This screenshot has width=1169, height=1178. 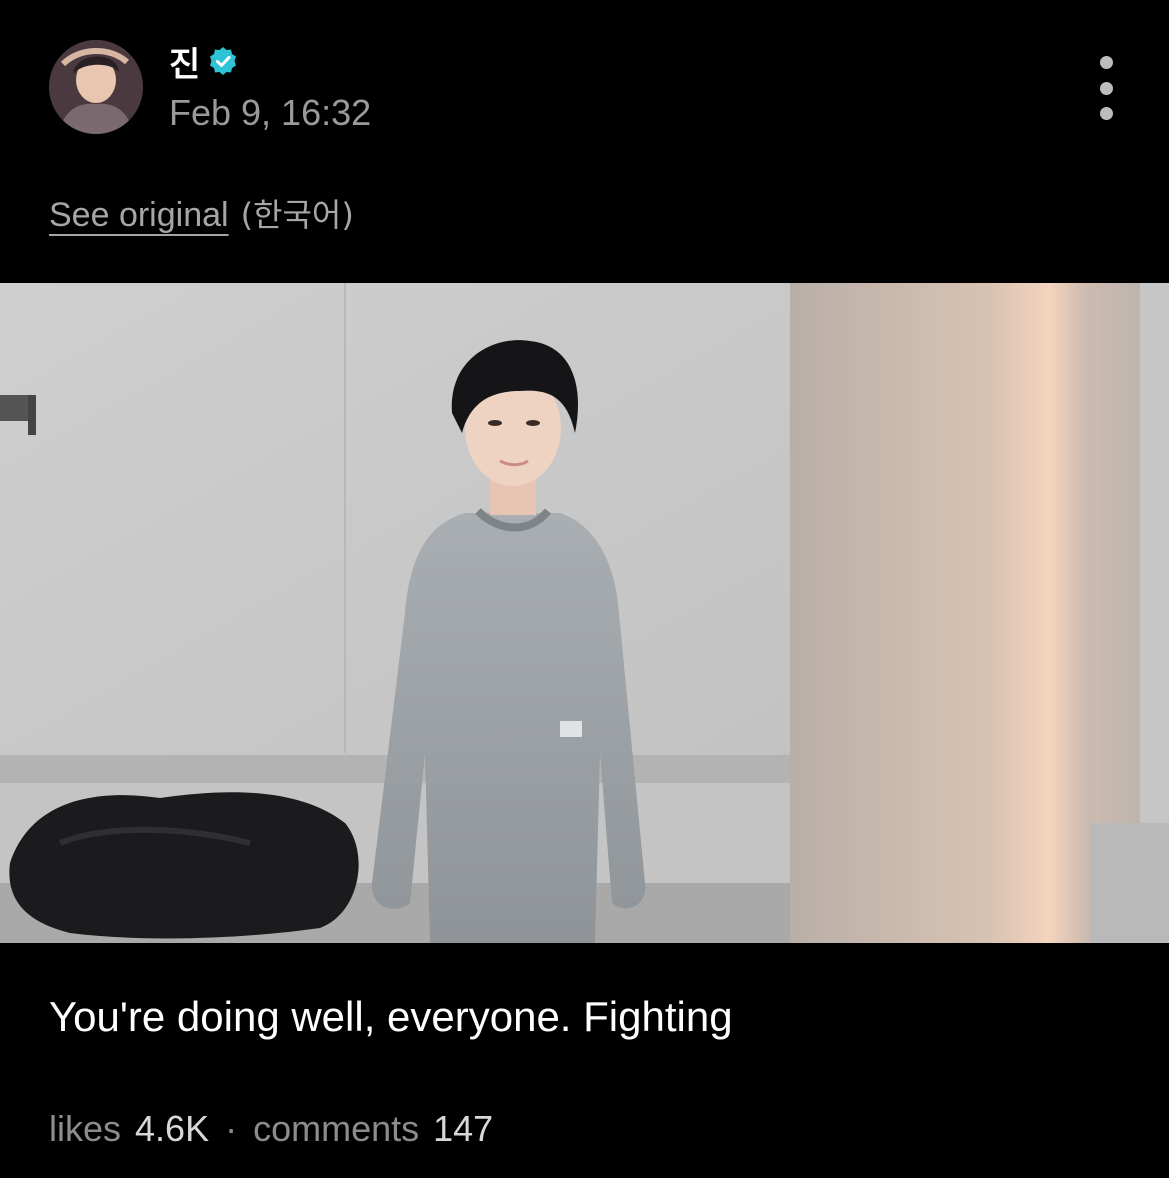 I want to click on post-caption: You're doing well, everyone. Fighting, so click(x=391, y=1016).